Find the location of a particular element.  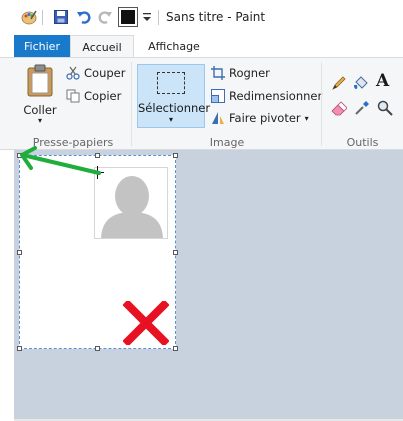

image-group-label: Image is located at coordinates (227, 142).